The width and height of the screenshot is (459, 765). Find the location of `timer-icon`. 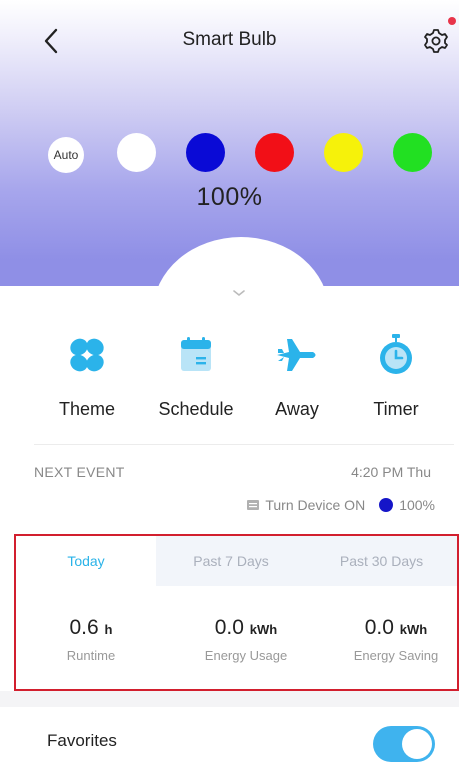

timer-icon is located at coordinates (396, 354).